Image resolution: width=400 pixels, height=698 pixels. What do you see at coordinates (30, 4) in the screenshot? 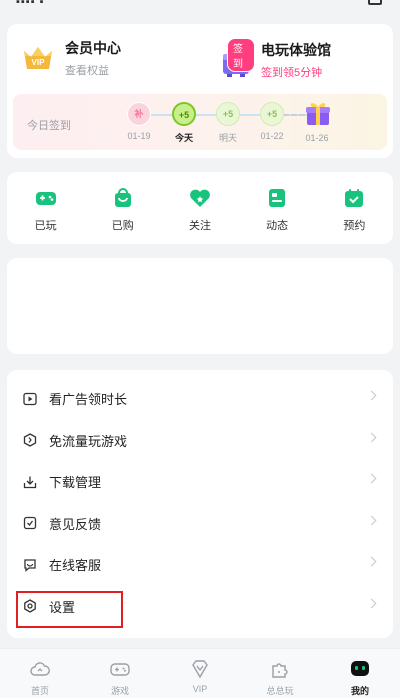
I see `signal-icon: ▪▪▪▪ ▪` at bounding box center [30, 4].